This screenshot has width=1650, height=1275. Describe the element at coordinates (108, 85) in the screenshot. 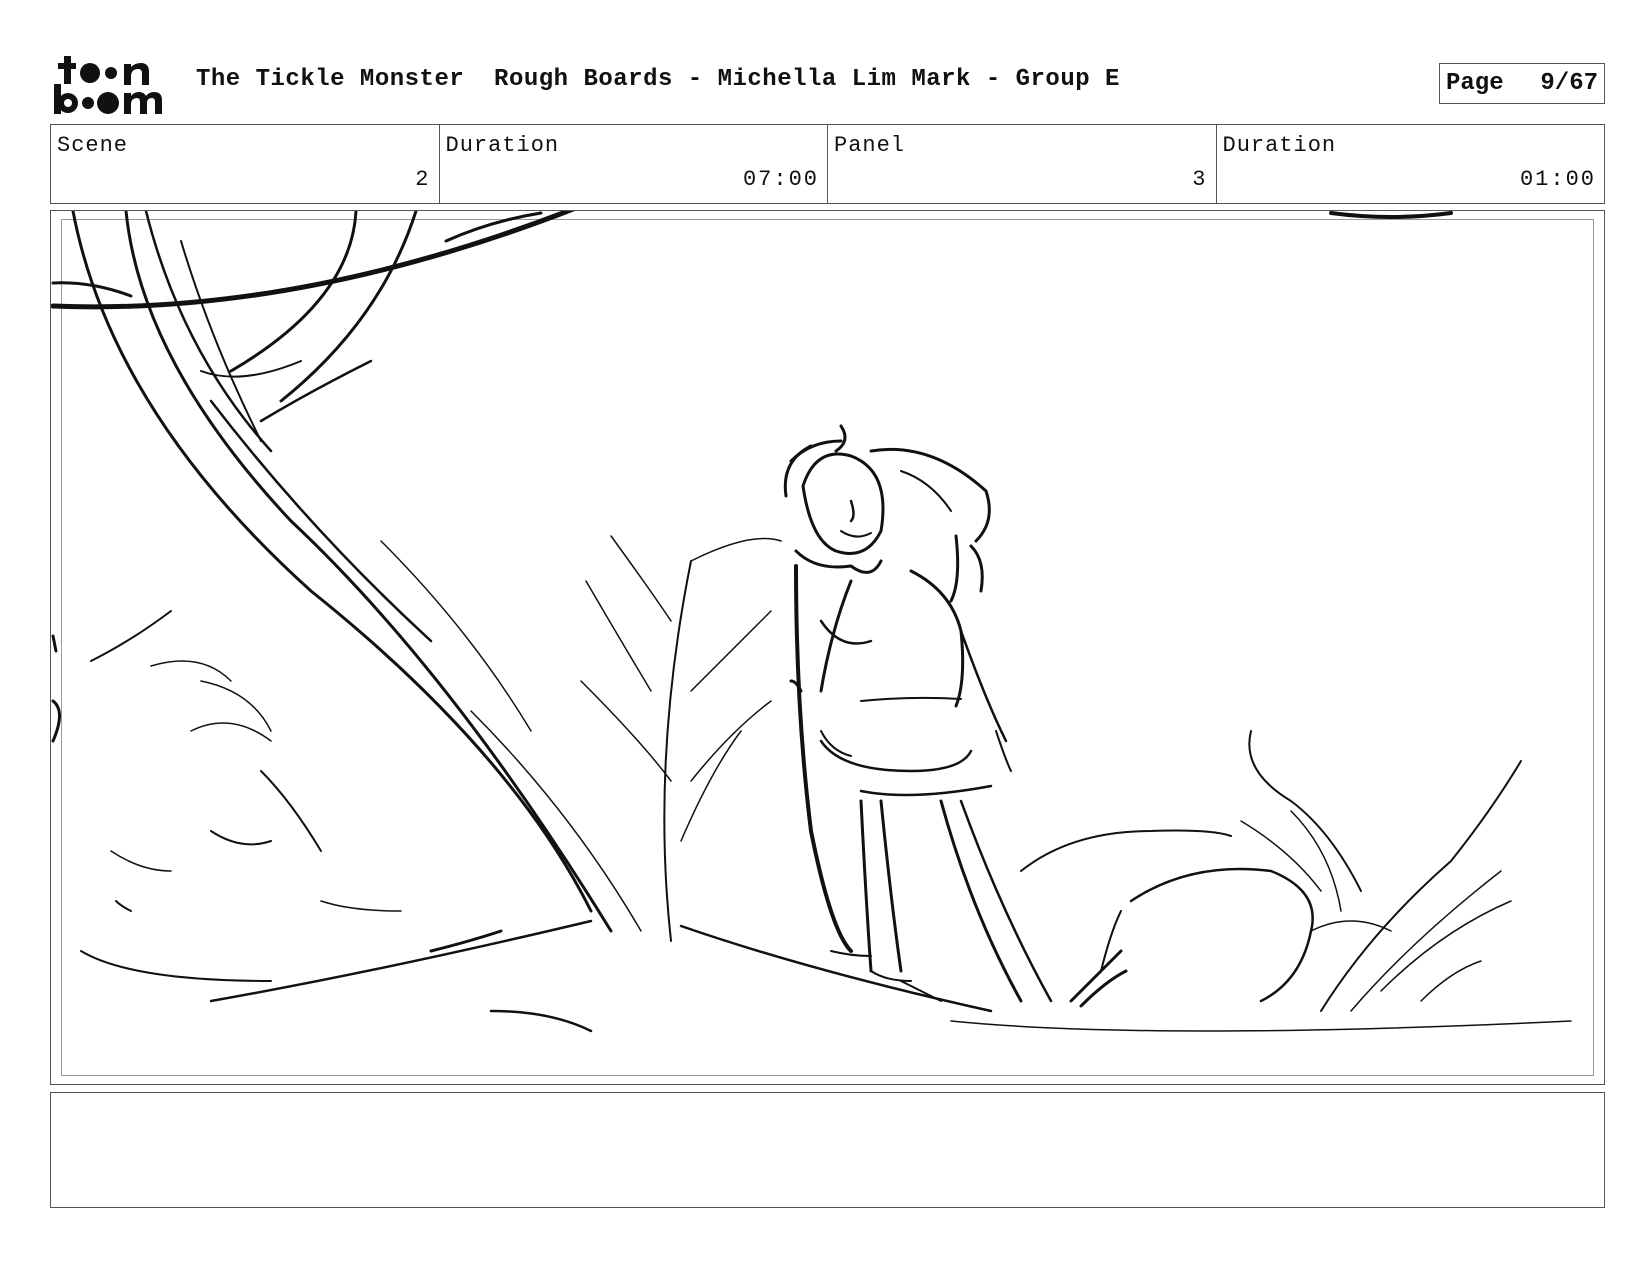

I see `toonboom-logo` at that location.